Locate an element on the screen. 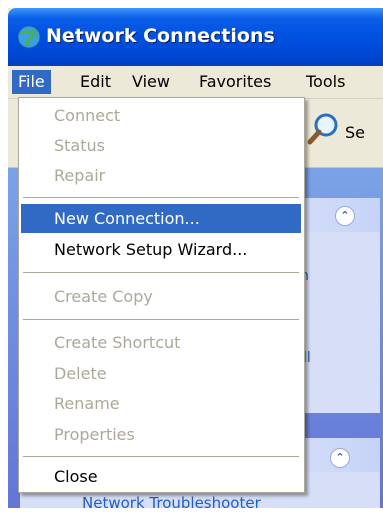 The image size is (383, 512). collapse-chevron-icon: ⌃ is located at coordinates (345, 216).